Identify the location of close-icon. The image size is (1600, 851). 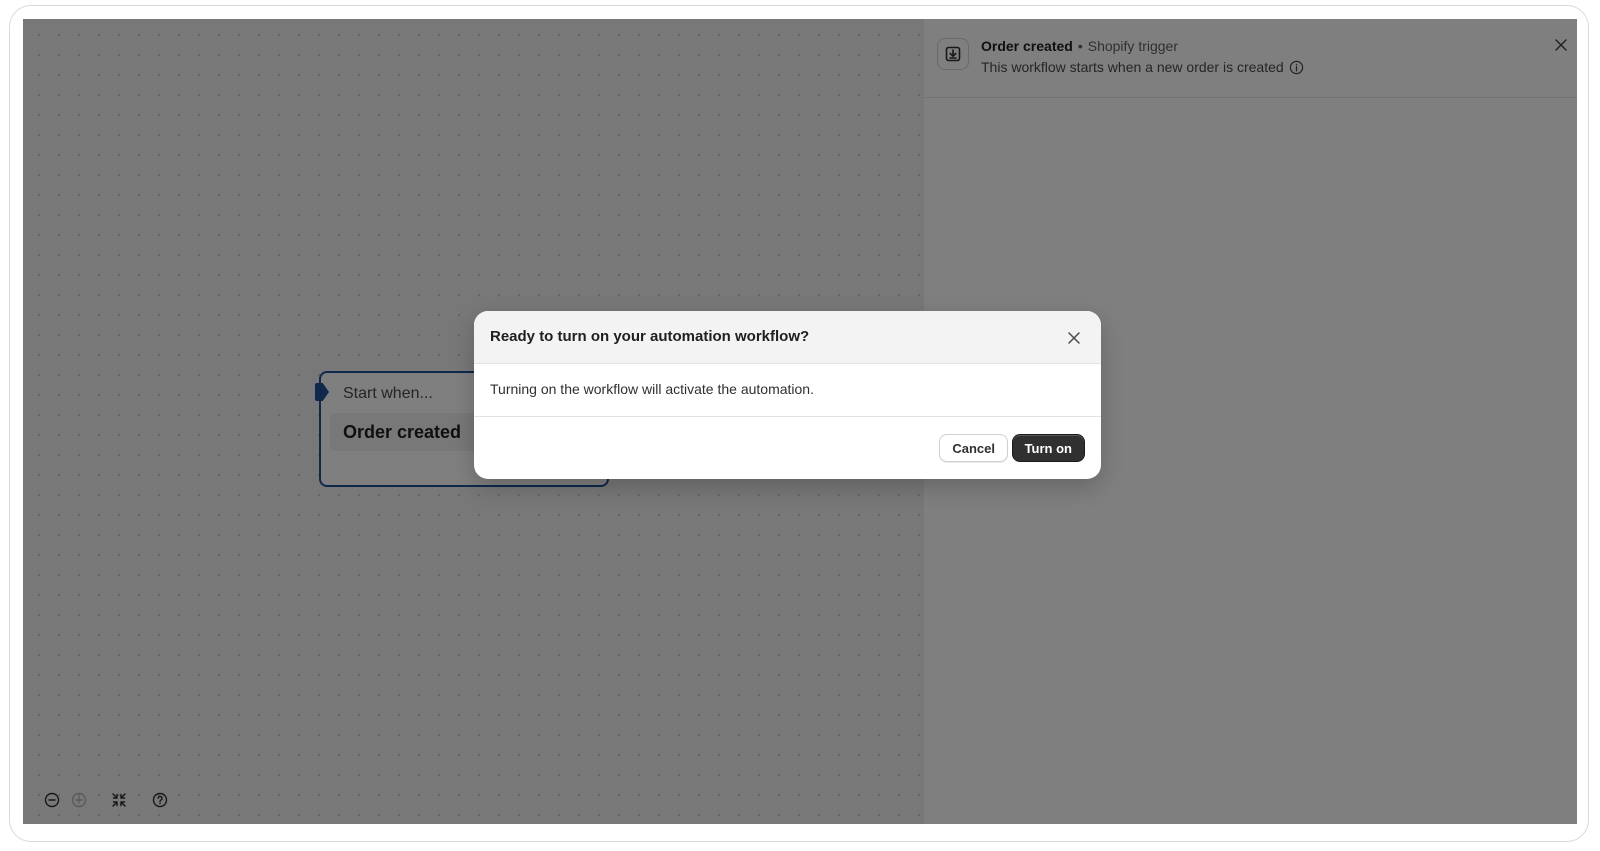
(1074, 338).